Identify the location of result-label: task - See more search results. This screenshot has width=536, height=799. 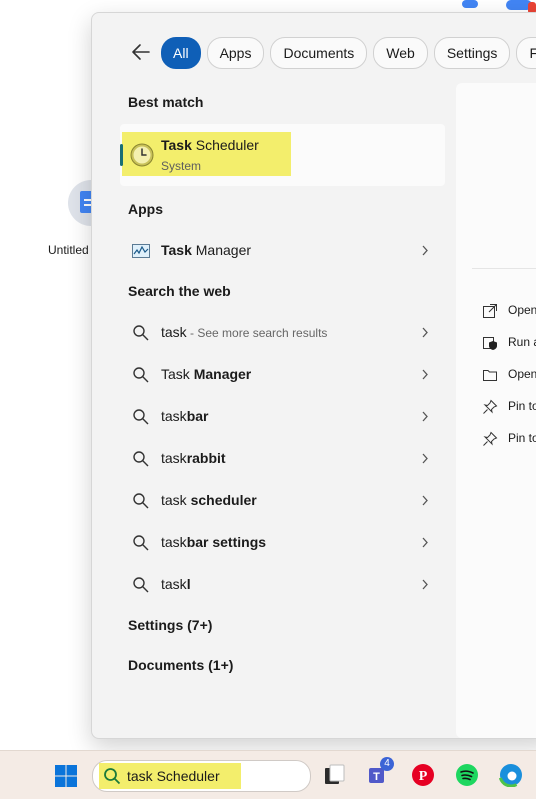
(244, 332).